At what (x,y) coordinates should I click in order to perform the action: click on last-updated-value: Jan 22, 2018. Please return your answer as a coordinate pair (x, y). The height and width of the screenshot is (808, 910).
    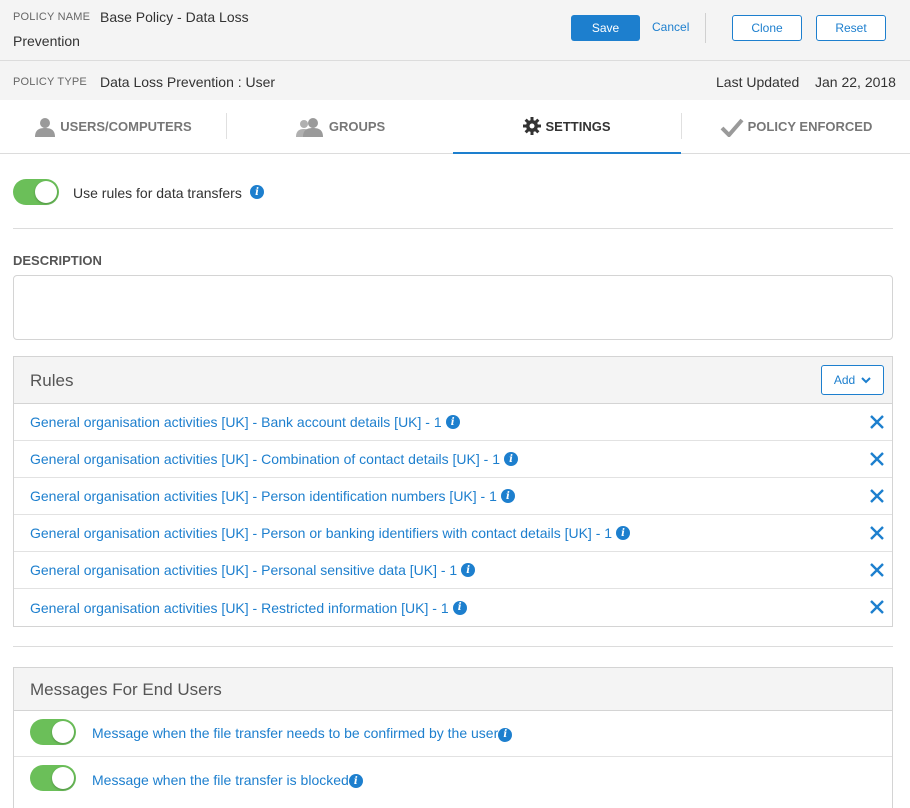
    Looking at the image, I should click on (855, 82).